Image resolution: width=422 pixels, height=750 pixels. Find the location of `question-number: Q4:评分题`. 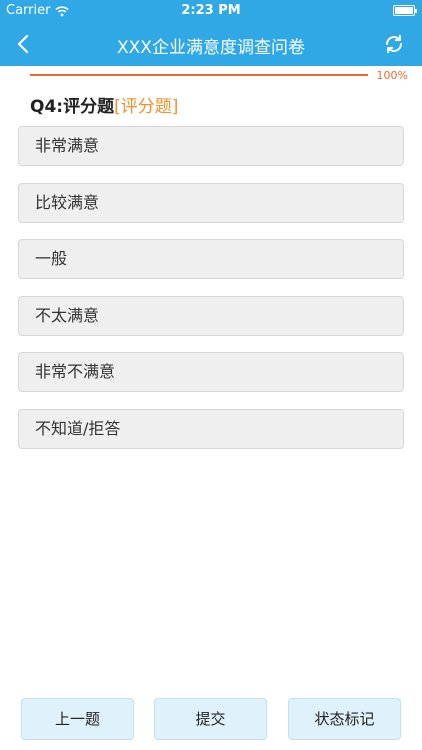

question-number: Q4:评分题 is located at coordinates (72, 107).